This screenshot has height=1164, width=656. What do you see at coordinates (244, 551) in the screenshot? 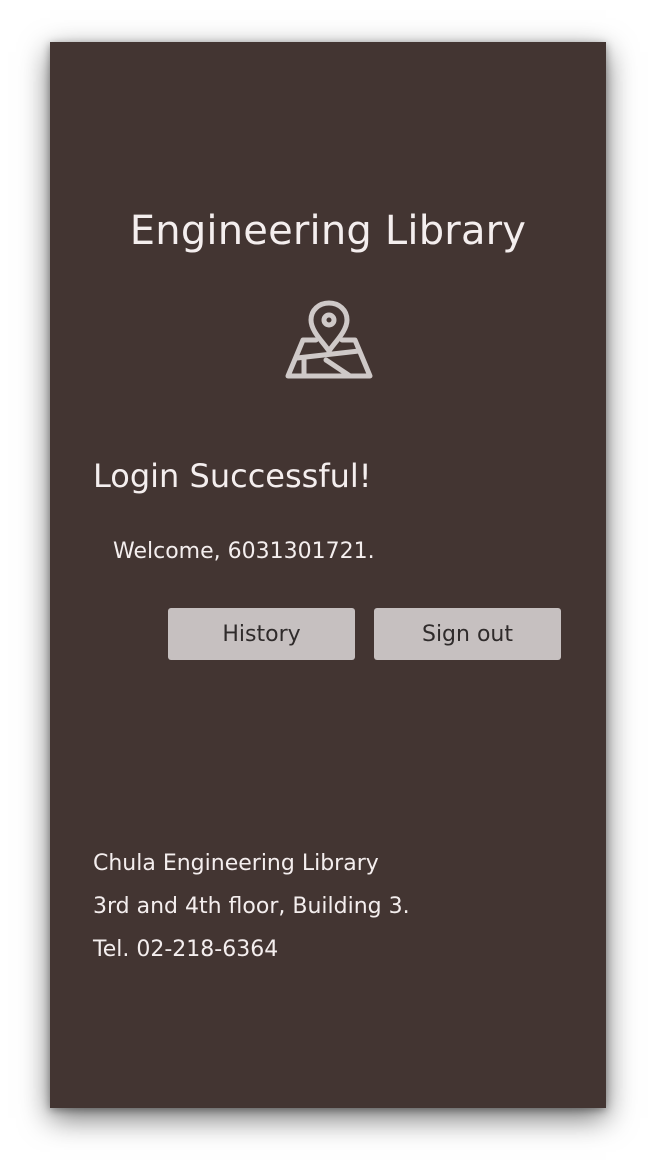
I see `welcome-message: Welcome, 6031301721.` at bounding box center [244, 551].